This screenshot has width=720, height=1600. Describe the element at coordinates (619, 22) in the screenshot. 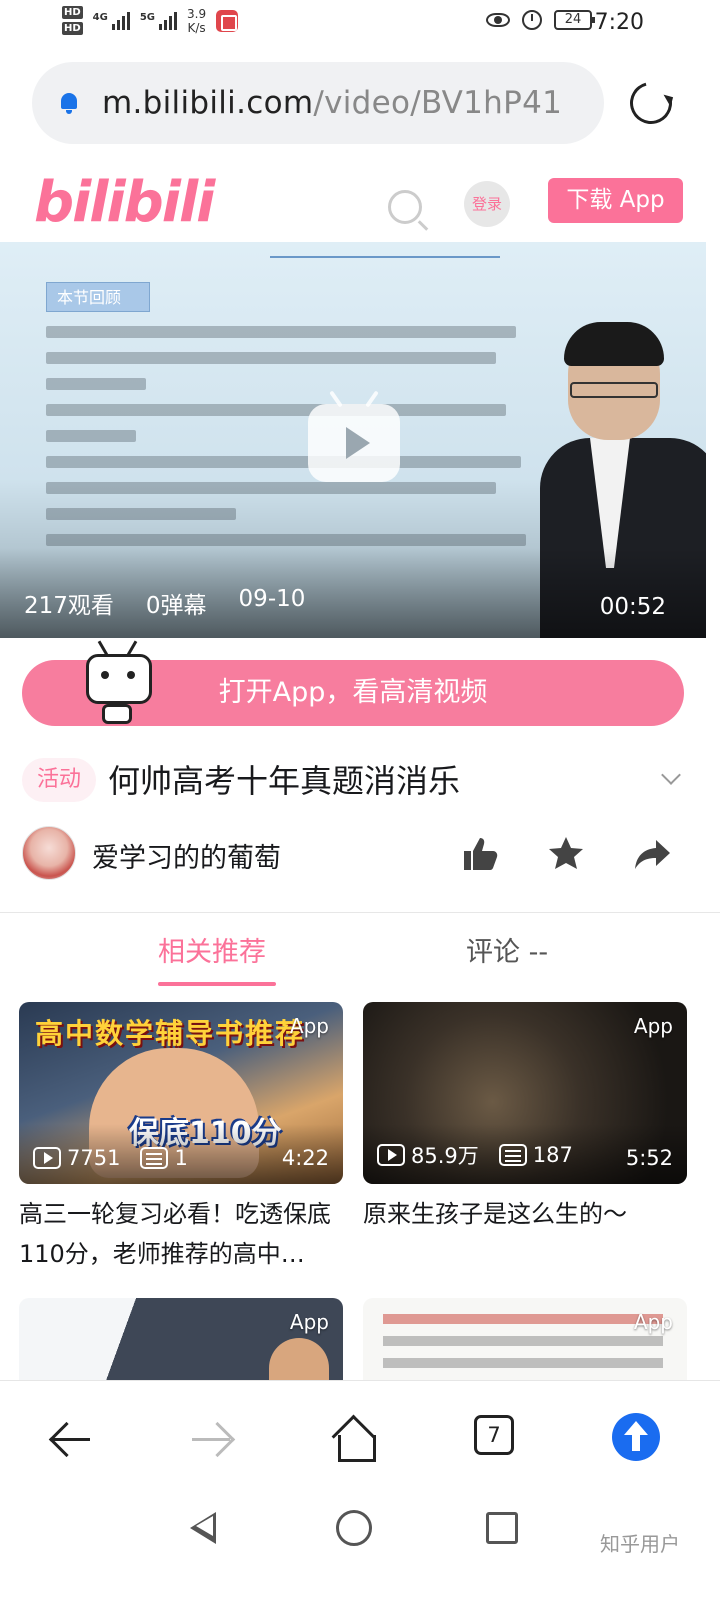

I see `clock: 7:20` at that location.